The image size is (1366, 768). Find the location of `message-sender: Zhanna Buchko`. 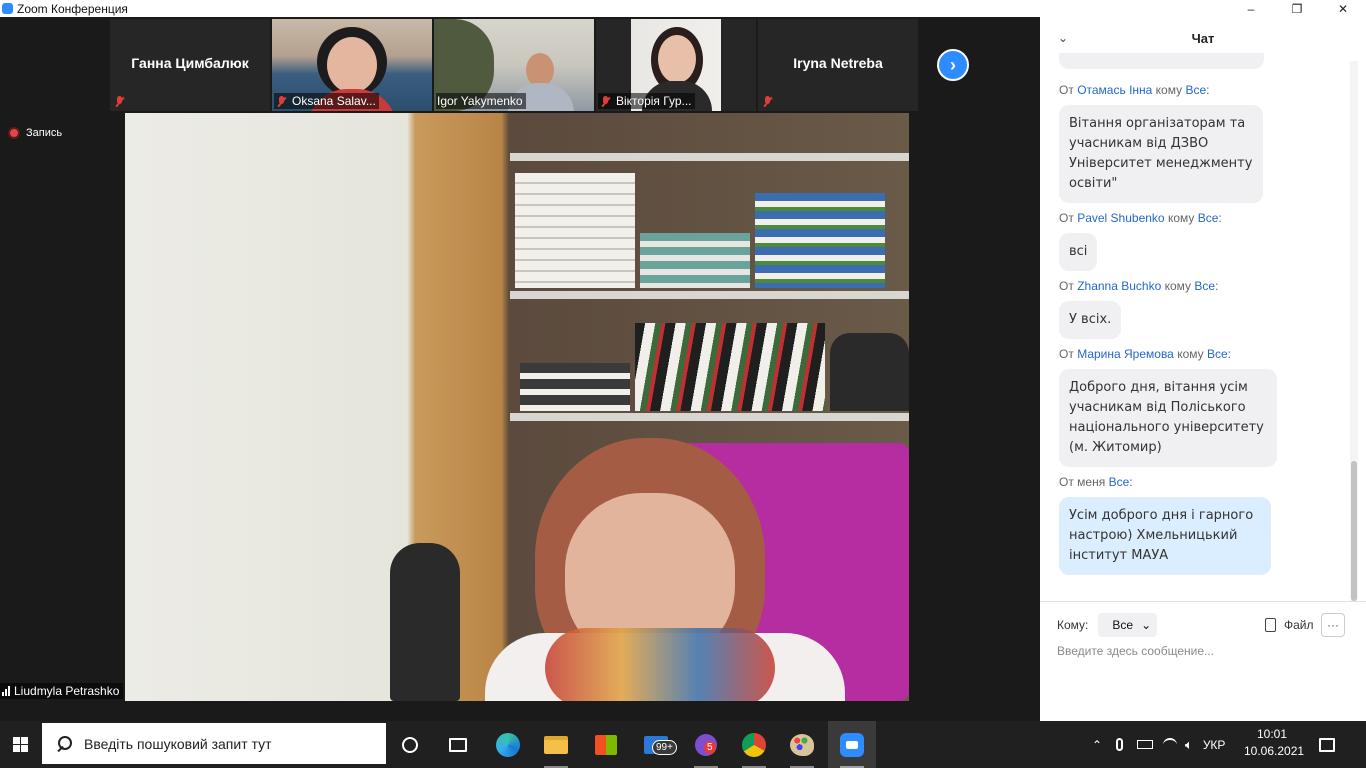

message-sender: Zhanna Buchko is located at coordinates (1119, 286).